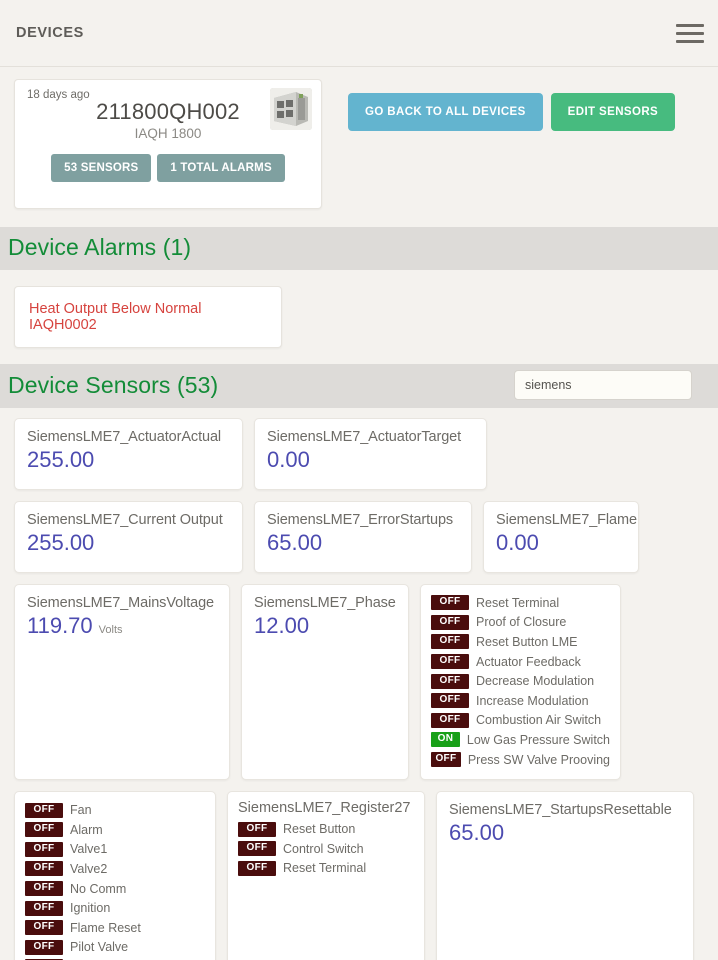  I want to click on status-label: Pilot Valve, so click(99, 947).